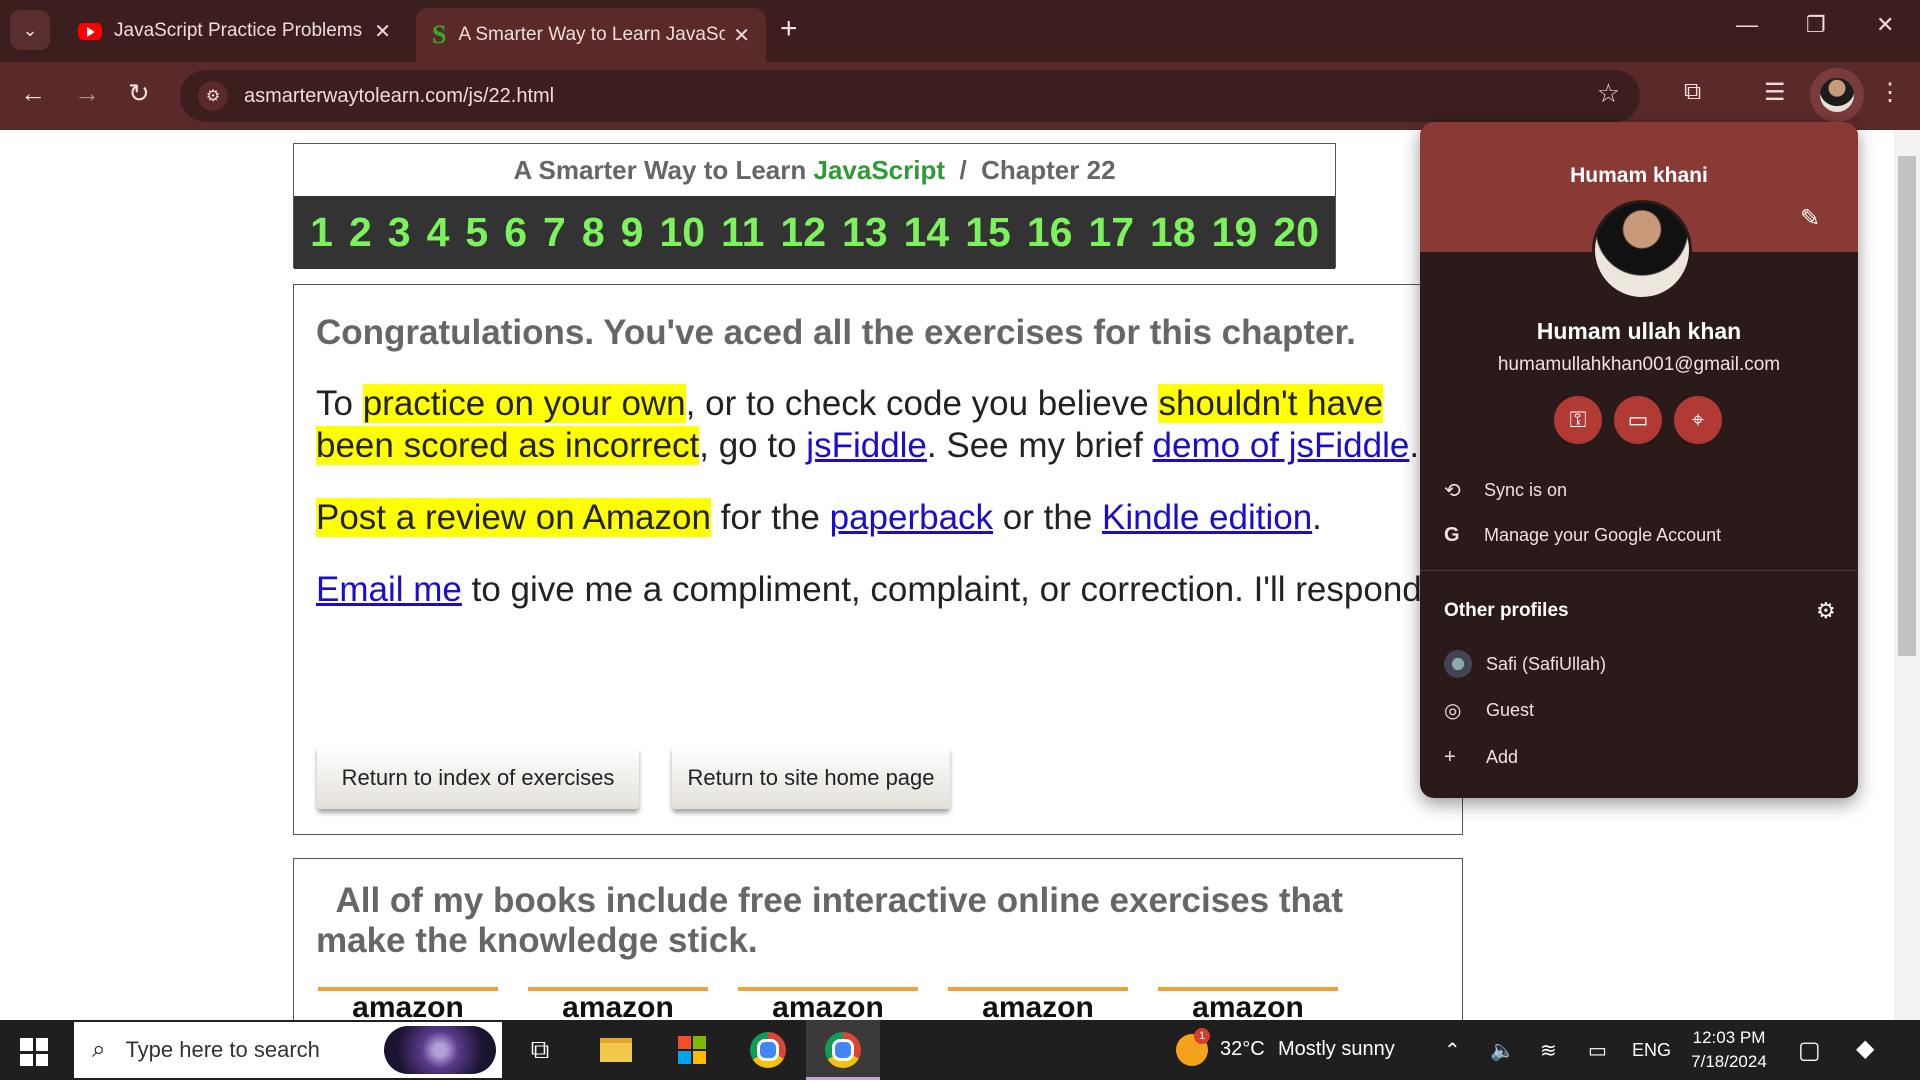 This screenshot has width=1920, height=1080. What do you see at coordinates (1885, 25) in the screenshot?
I see `close-window-button: ✕` at bounding box center [1885, 25].